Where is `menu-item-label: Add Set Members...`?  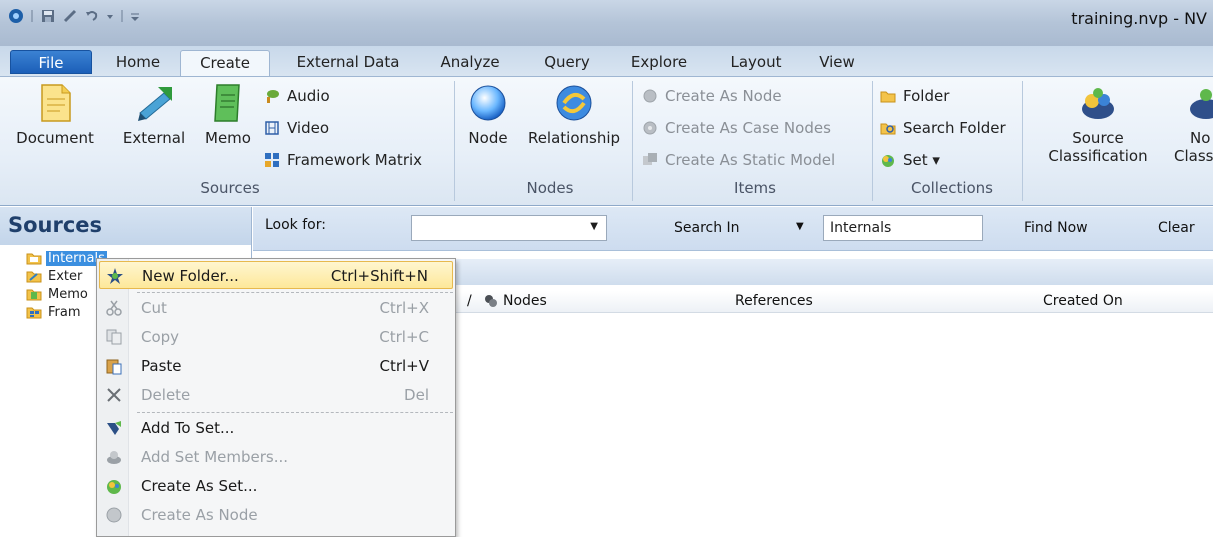 menu-item-label: Add Set Members... is located at coordinates (215, 457).